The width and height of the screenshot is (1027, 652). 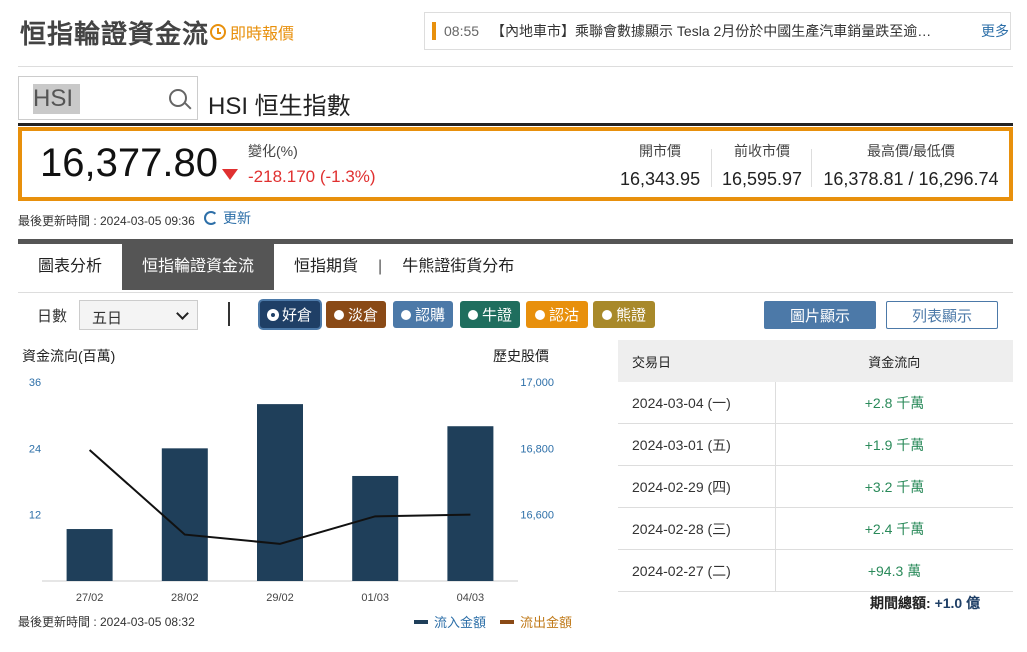 What do you see at coordinates (362, 315) in the screenshot?
I see `filter-label: 淡倉` at bounding box center [362, 315].